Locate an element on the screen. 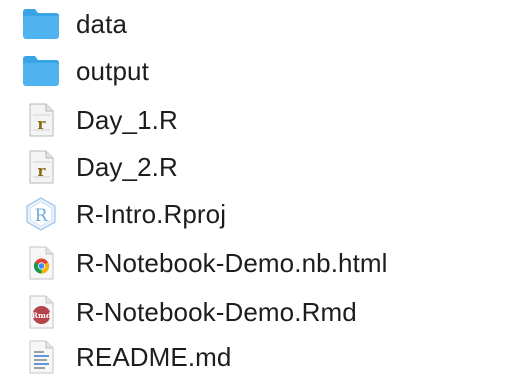 This screenshot has height=380, width=512. rmd-icon: Rmd is located at coordinates (41, 312).